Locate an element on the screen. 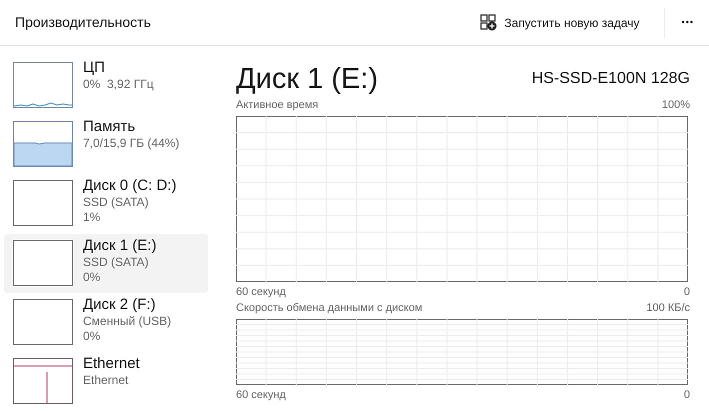 The image size is (709, 411). item-title: Диск 2 (F:) is located at coordinates (120, 304).